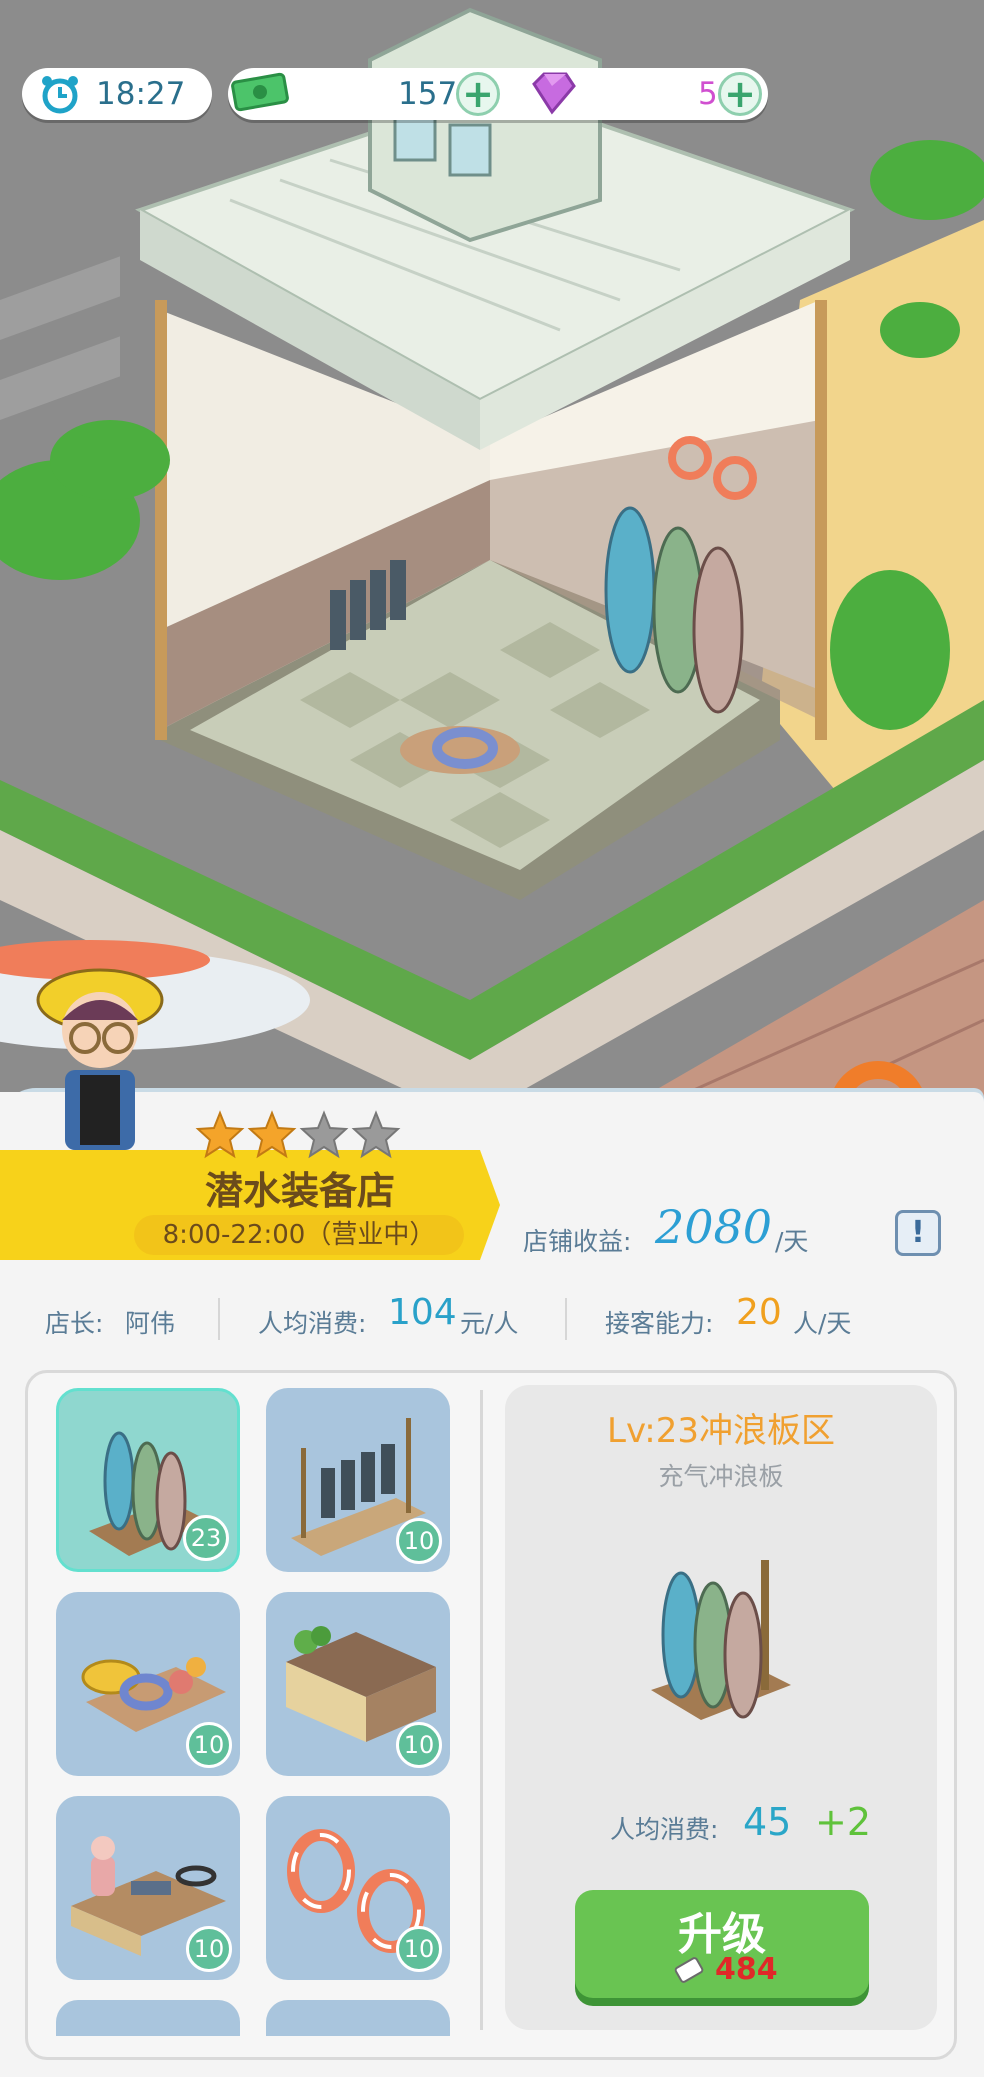 The height and width of the screenshot is (2077, 984). Describe the element at coordinates (767, 1822) in the screenshot. I see `detail-spend-value: 45` at that location.